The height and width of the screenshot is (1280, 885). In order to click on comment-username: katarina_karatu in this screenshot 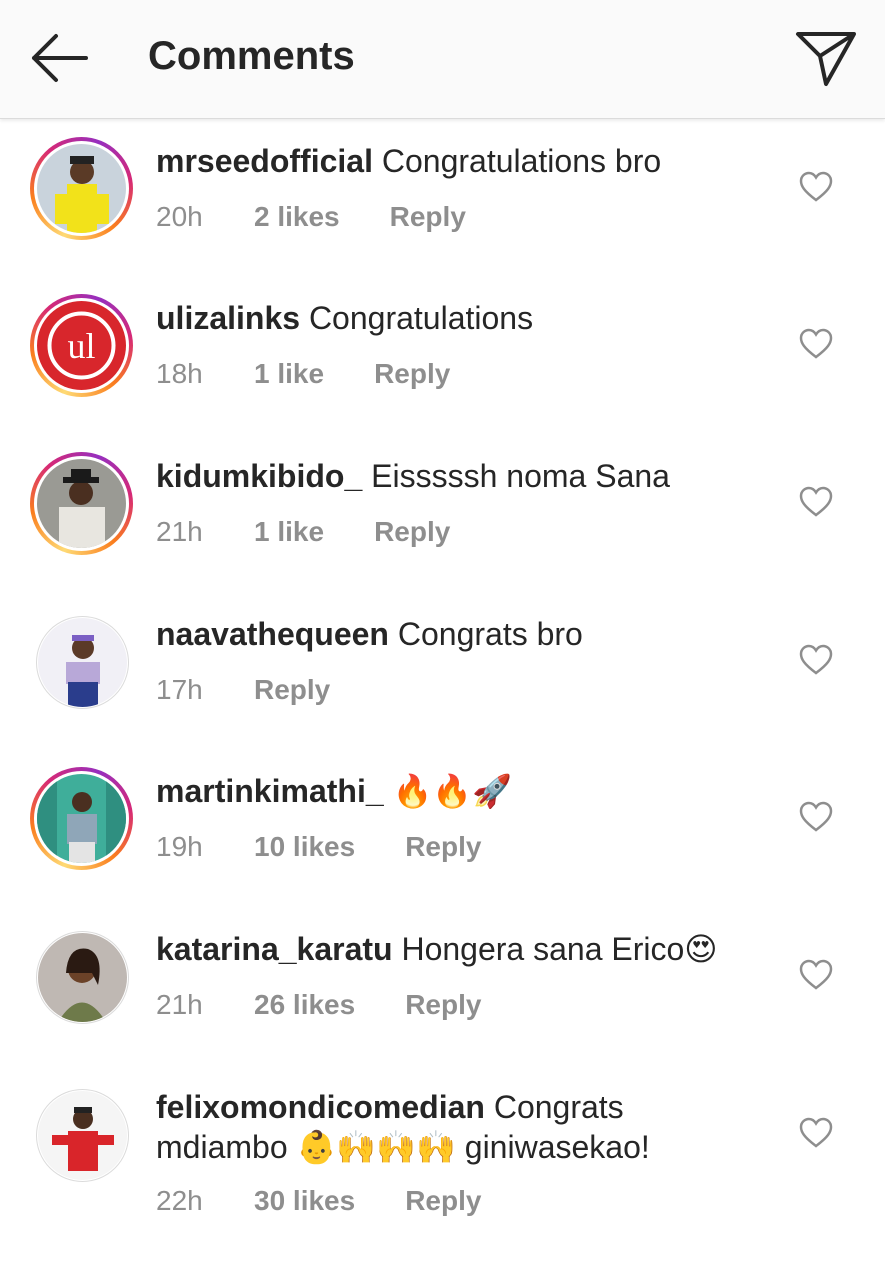, I will do `click(274, 949)`.